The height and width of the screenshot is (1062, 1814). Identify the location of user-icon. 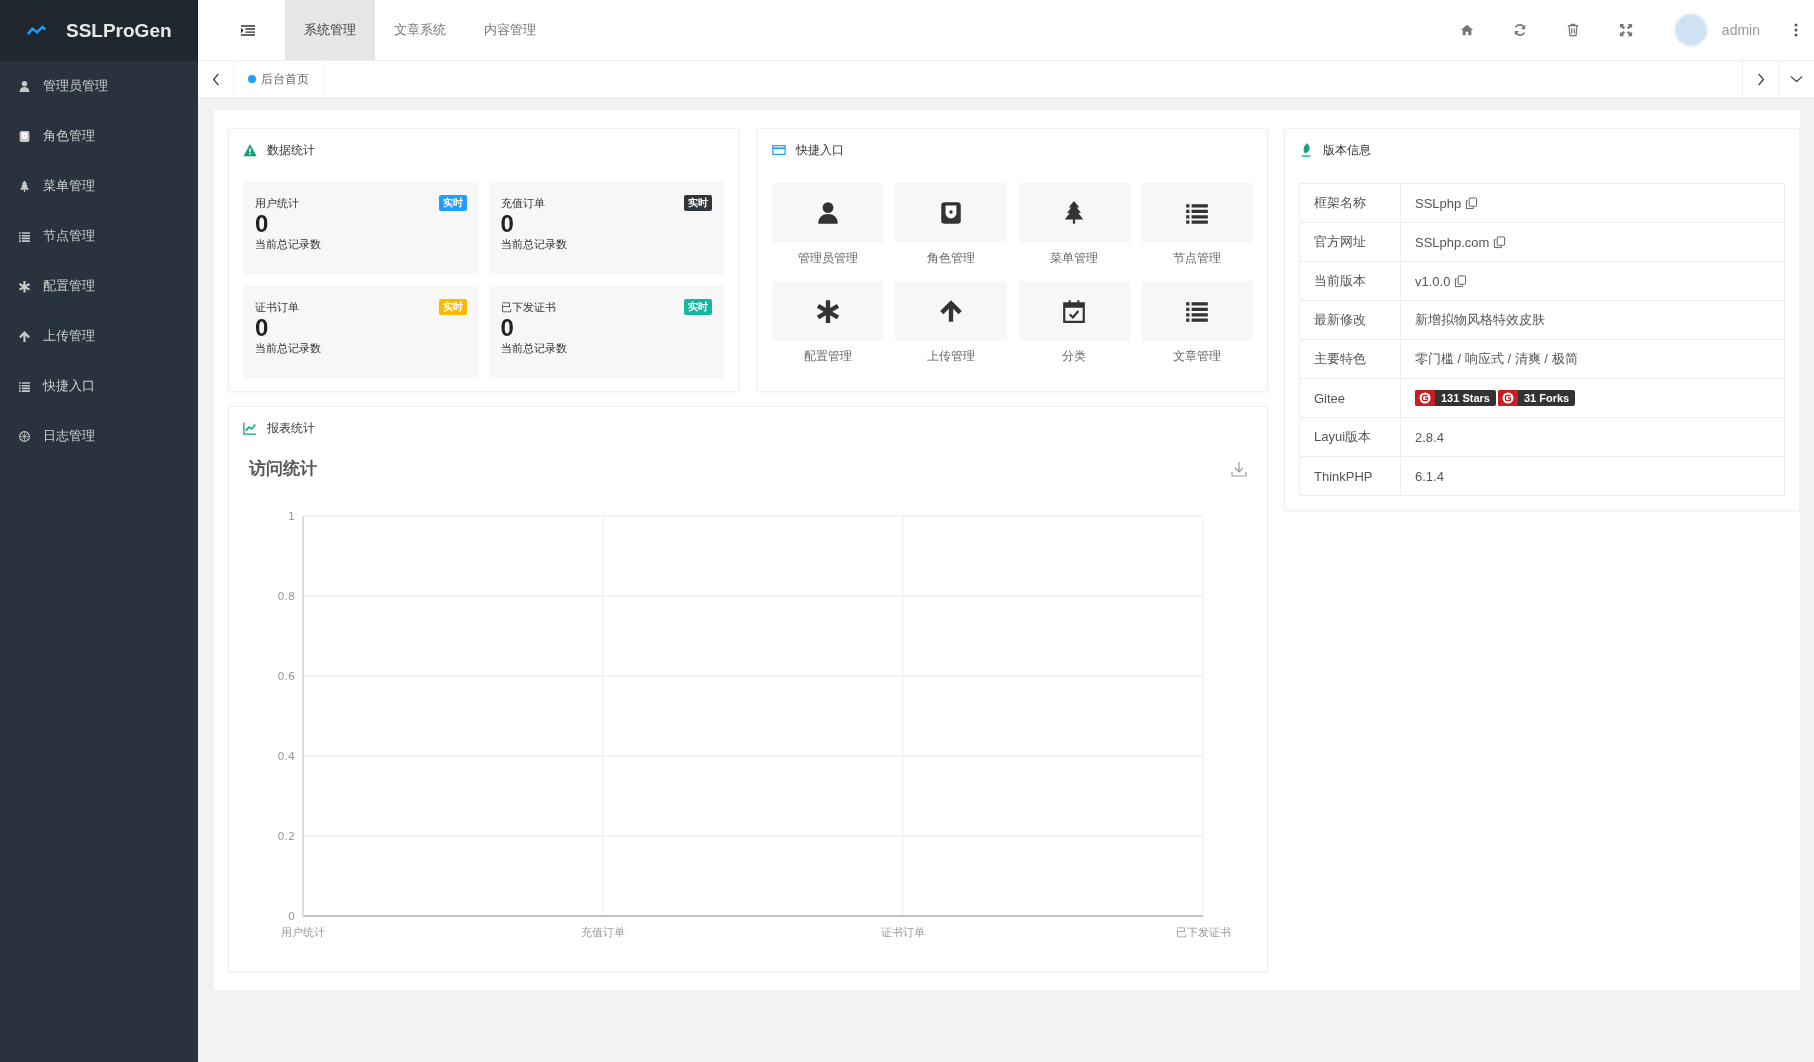
(24, 86).